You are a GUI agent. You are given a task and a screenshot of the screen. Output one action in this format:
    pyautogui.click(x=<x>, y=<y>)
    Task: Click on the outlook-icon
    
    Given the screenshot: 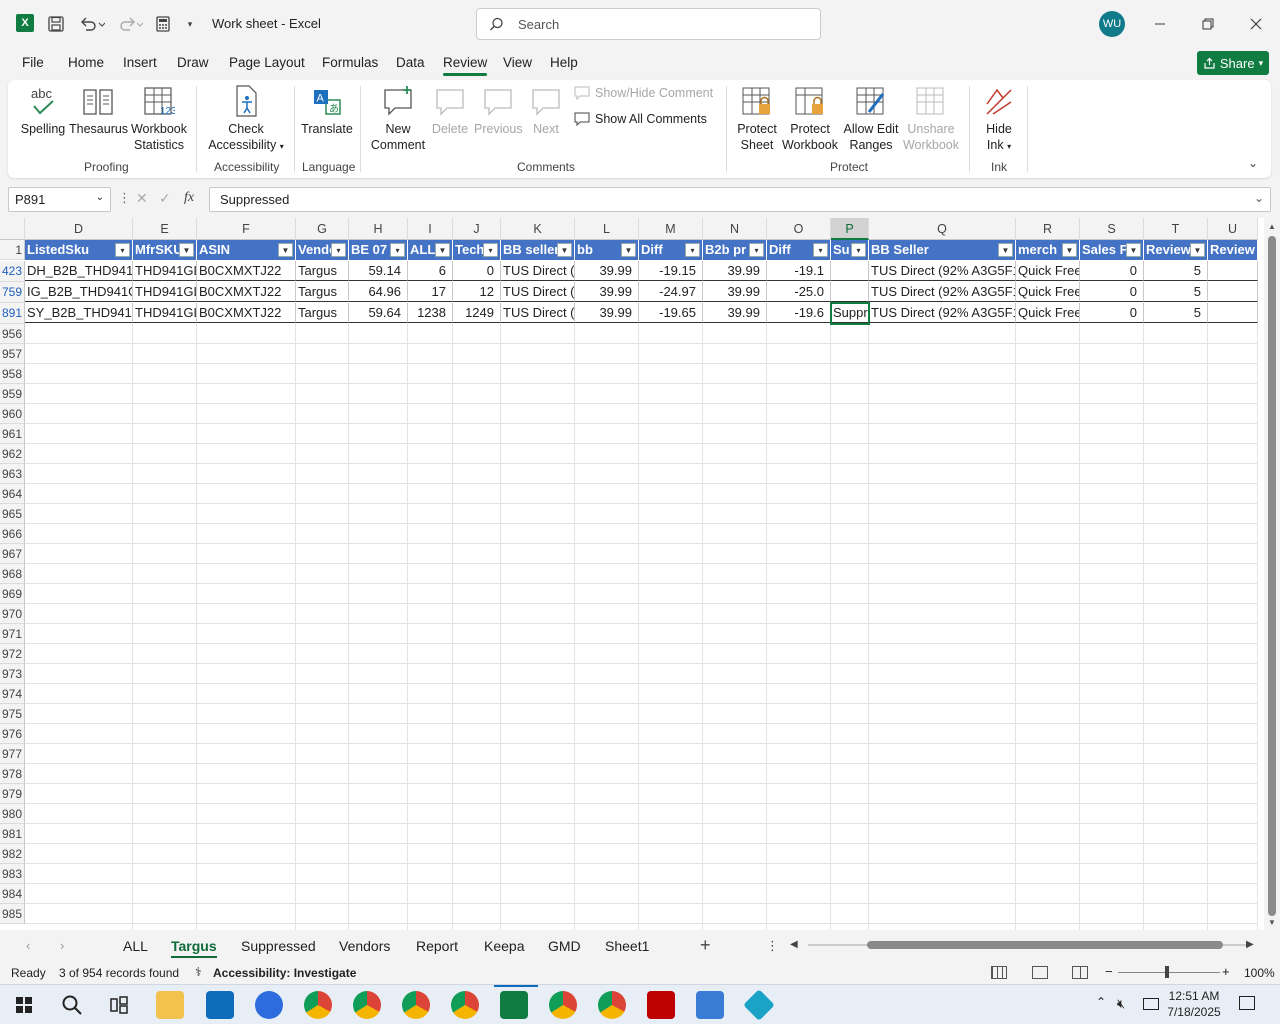 What is the action you would take?
    pyautogui.click(x=220, y=1005)
    